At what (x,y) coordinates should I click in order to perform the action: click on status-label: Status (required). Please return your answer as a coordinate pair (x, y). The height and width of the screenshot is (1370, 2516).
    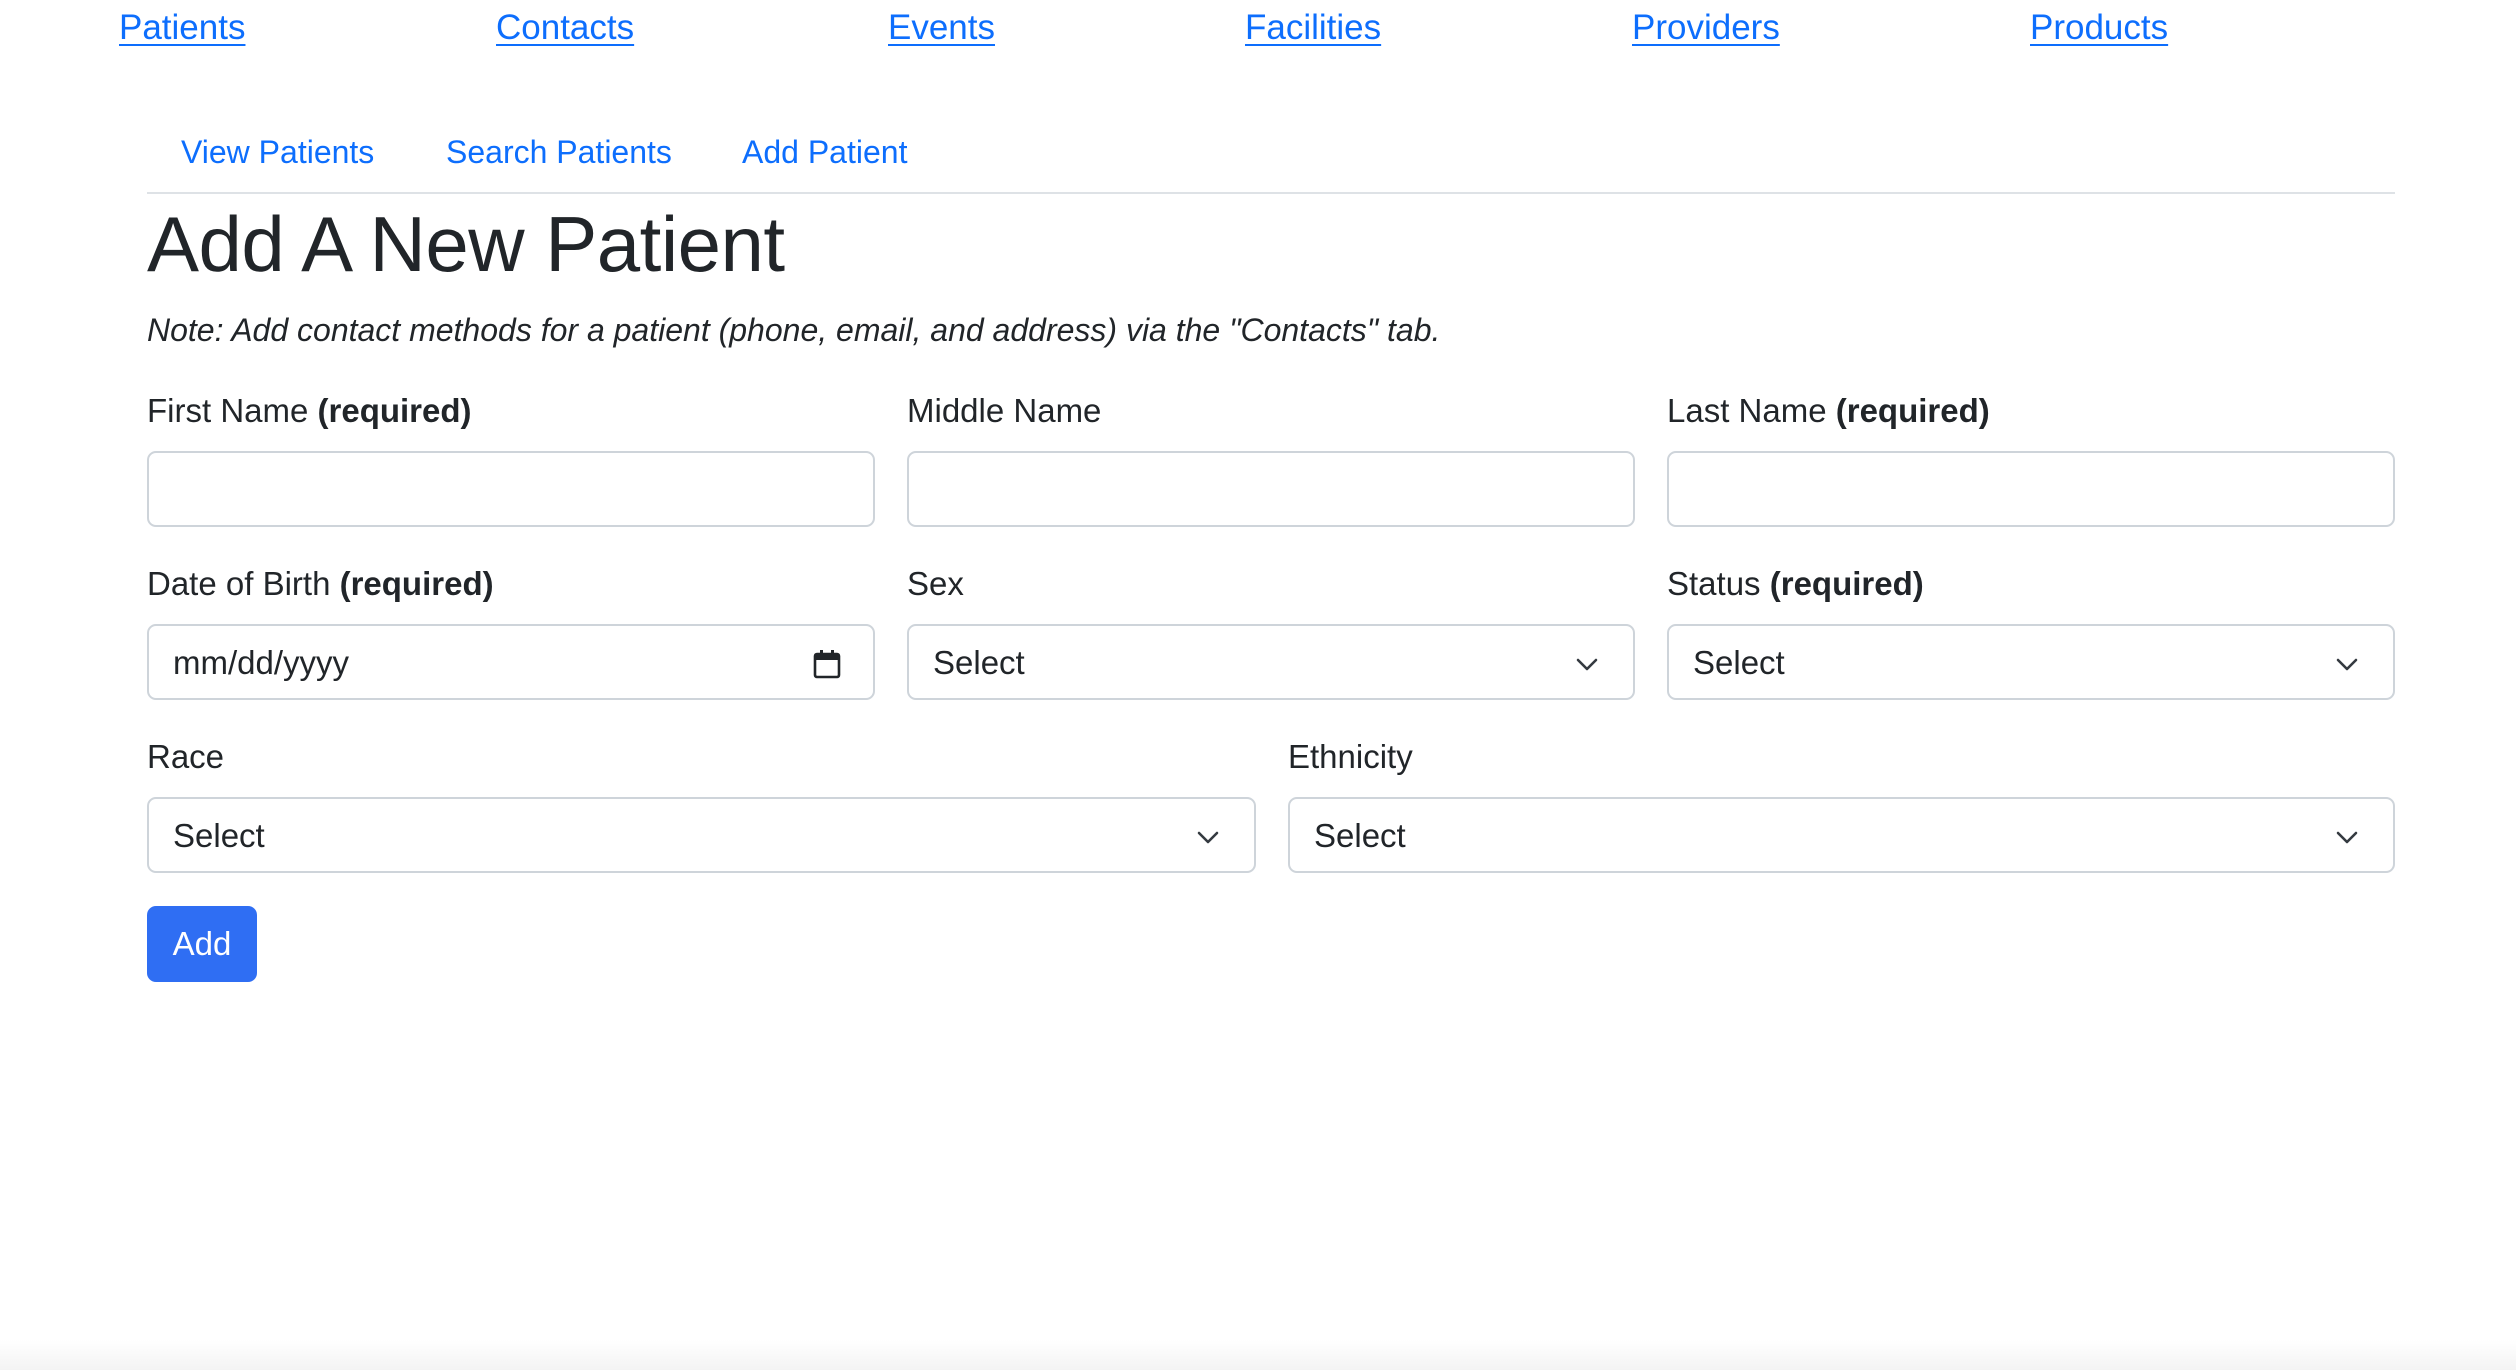
    Looking at the image, I should click on (1795, 584).